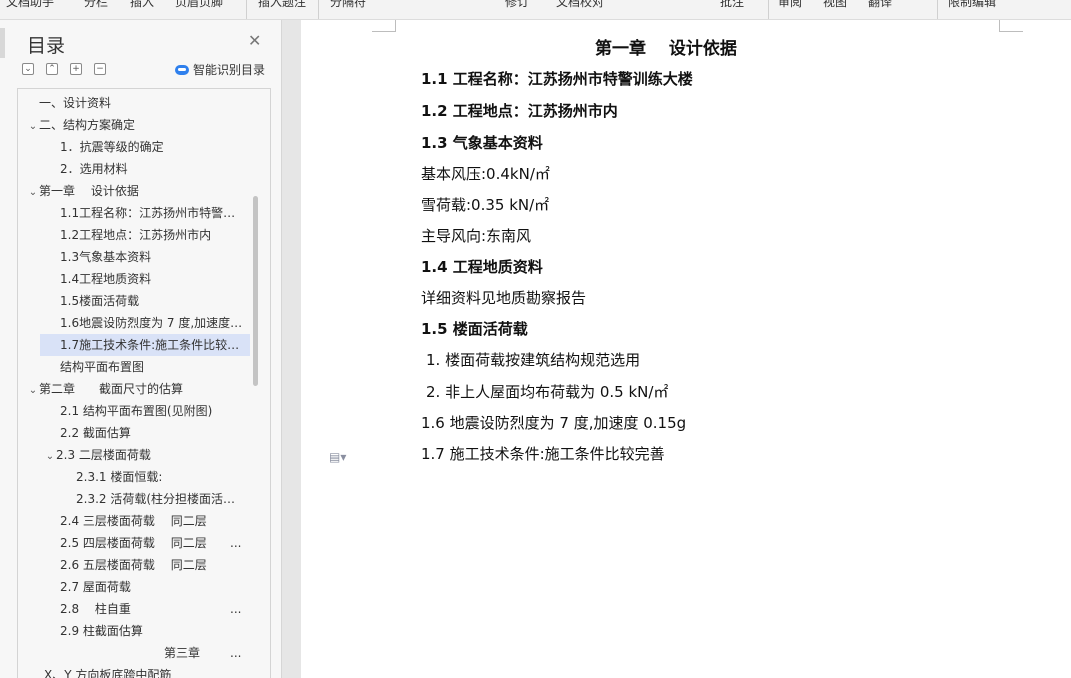  I want to click on pane-title: 目录, so click(46, 46).